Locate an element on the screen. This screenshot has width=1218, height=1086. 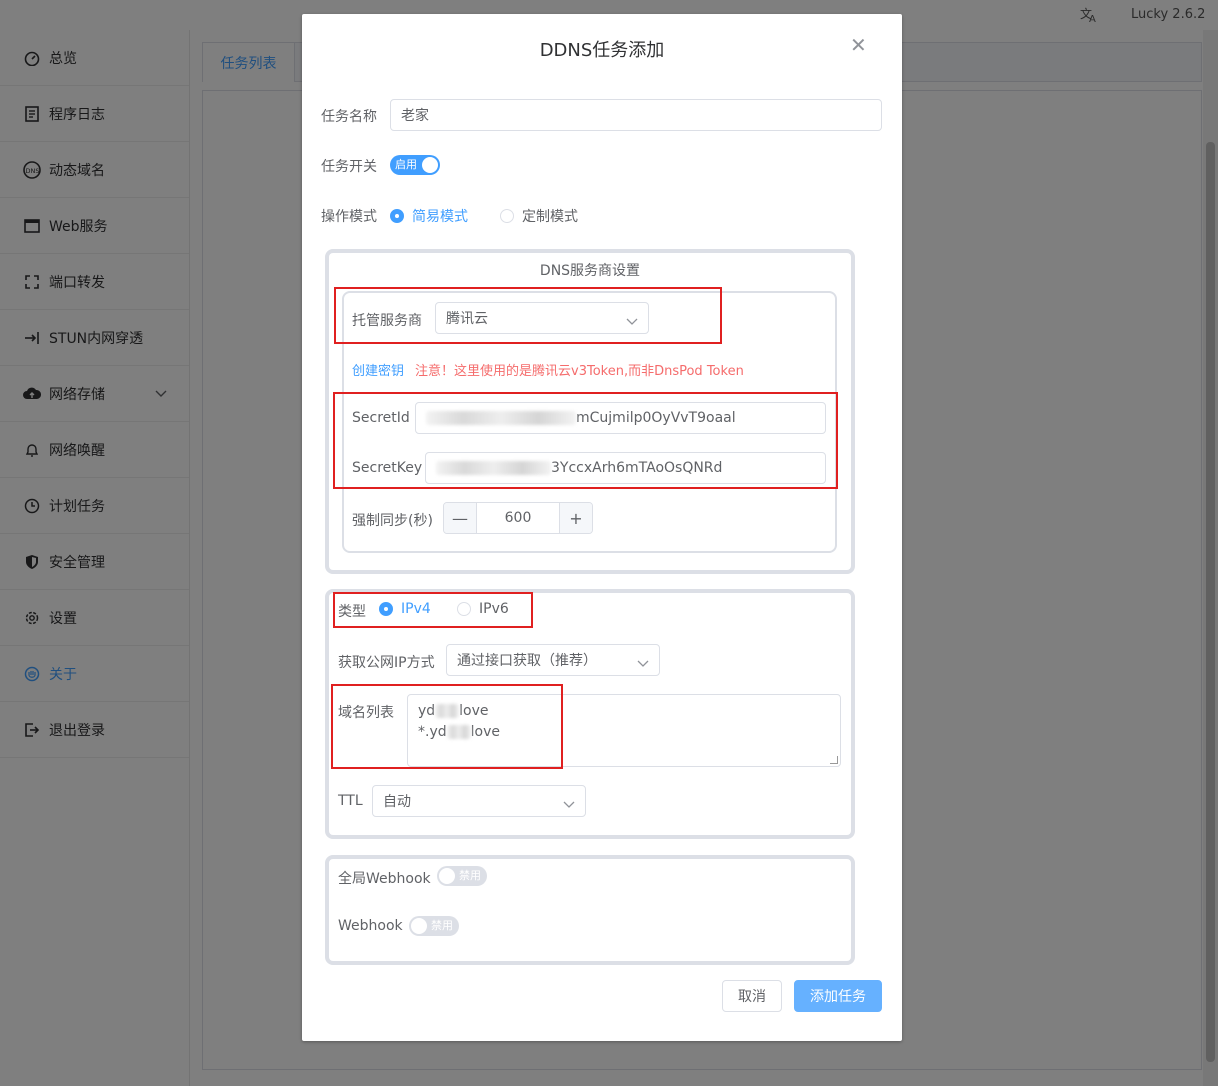
ttl-value: 自动 is located at coordinates (397, 802).